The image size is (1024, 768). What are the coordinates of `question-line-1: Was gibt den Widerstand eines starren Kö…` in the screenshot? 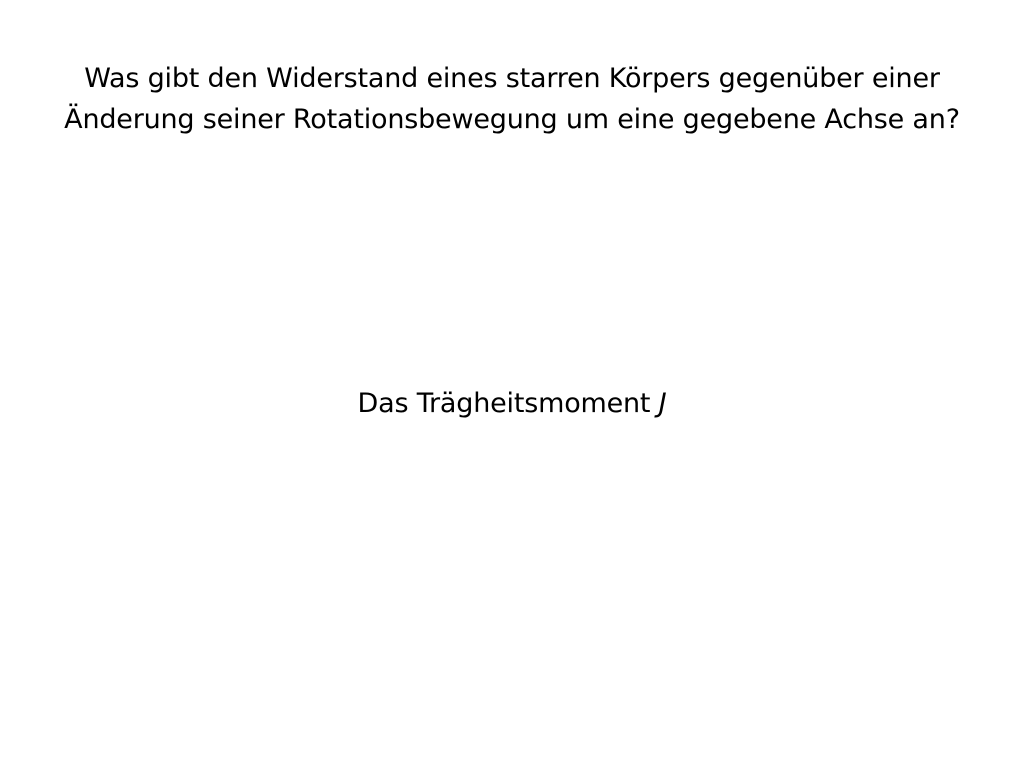 It's located at (512, 78).